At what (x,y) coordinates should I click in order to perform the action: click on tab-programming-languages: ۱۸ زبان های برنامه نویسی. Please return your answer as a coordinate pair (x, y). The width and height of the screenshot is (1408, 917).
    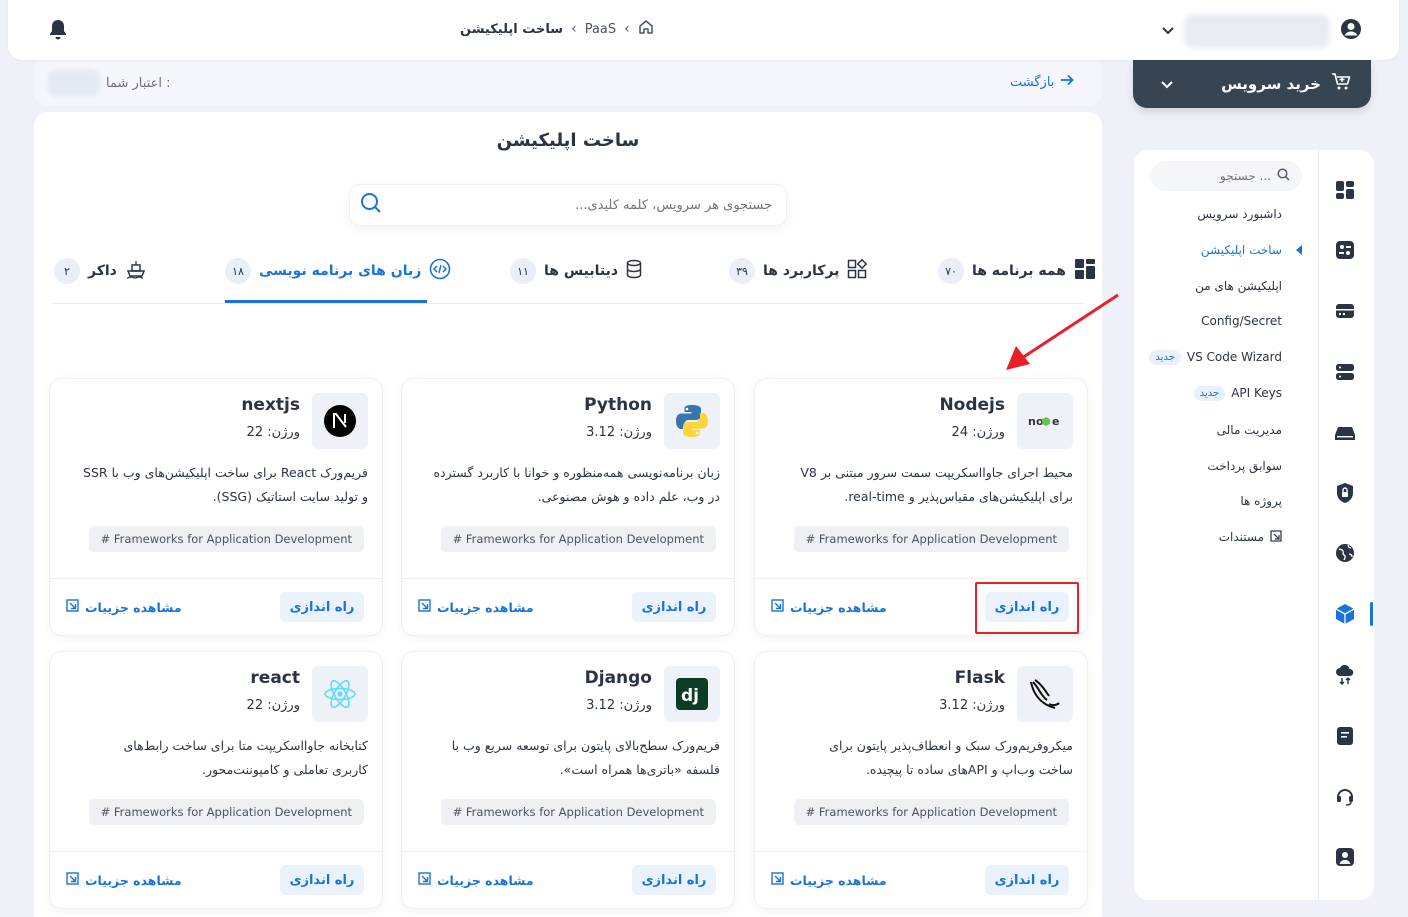
    Looking at the image, I should click on (338, 271).